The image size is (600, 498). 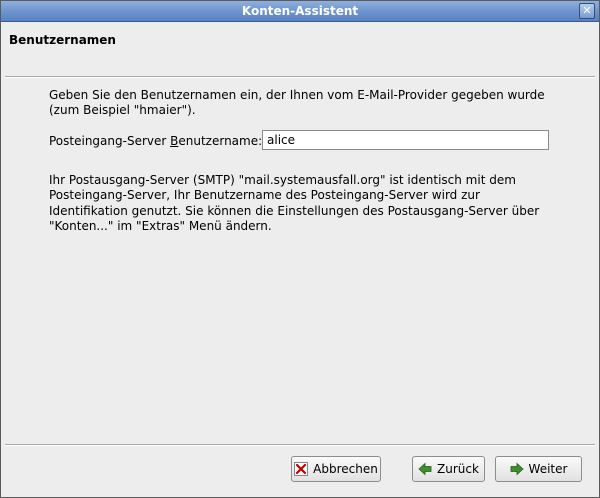 I want to click on cancel-button: Abbrechen, so click(x=336, y=469).